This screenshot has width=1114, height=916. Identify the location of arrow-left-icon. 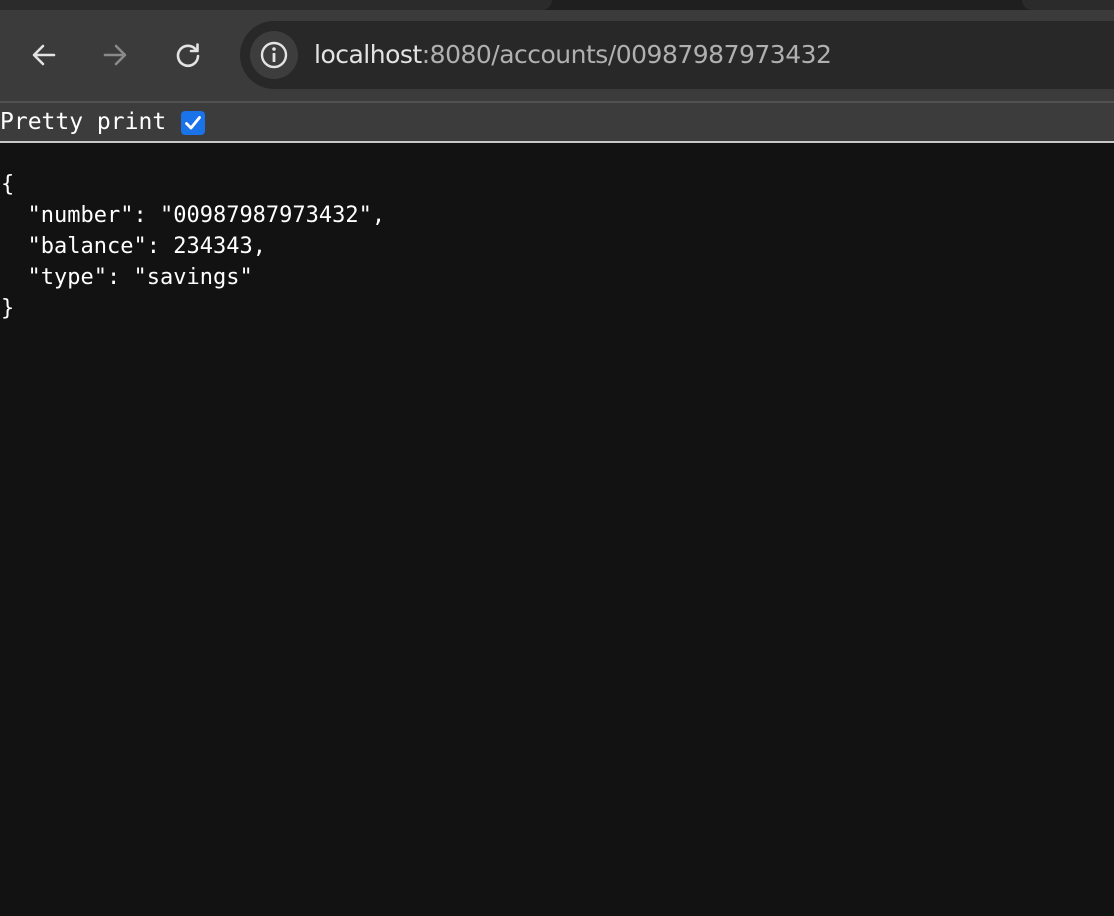
(44, 55).